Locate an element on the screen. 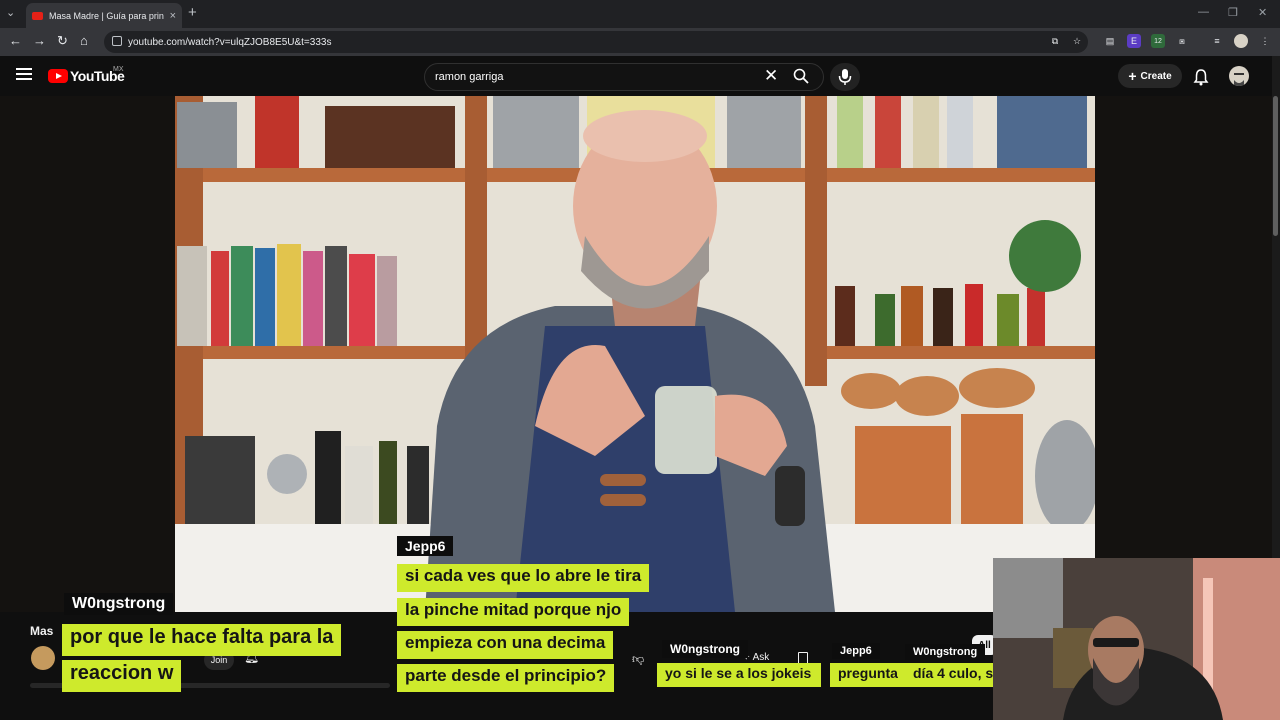 This screenshot has width=1280, height=720. streamer-webcam is located at coordinates (1136, 639).